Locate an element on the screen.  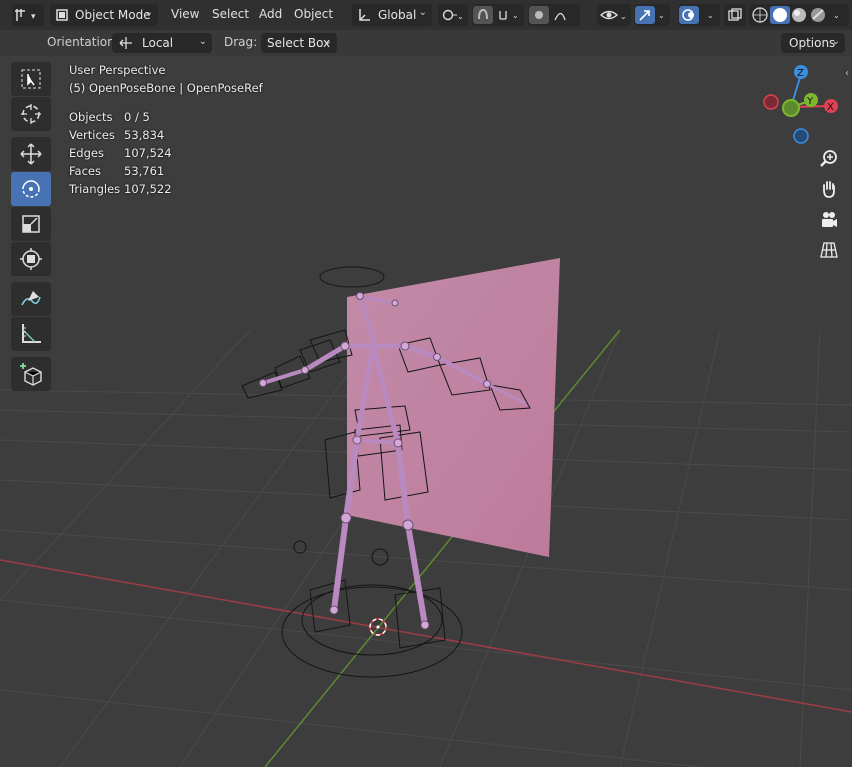
scale-icon is located at coordinates (31, 224).